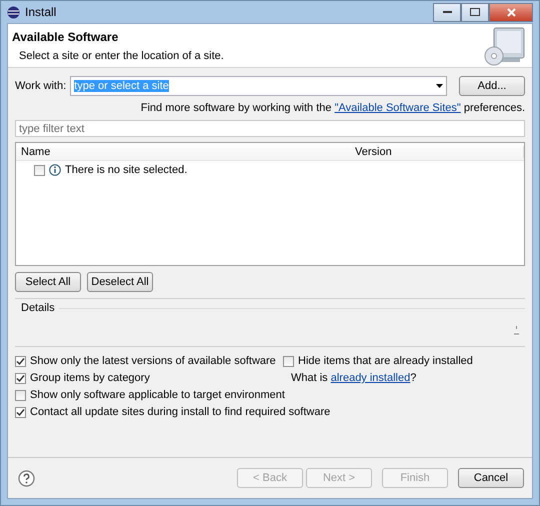  Describe the element at coordinates (153, 361) in the screenshot. I see `option-label: Show only the latest versions of available software` at that location.